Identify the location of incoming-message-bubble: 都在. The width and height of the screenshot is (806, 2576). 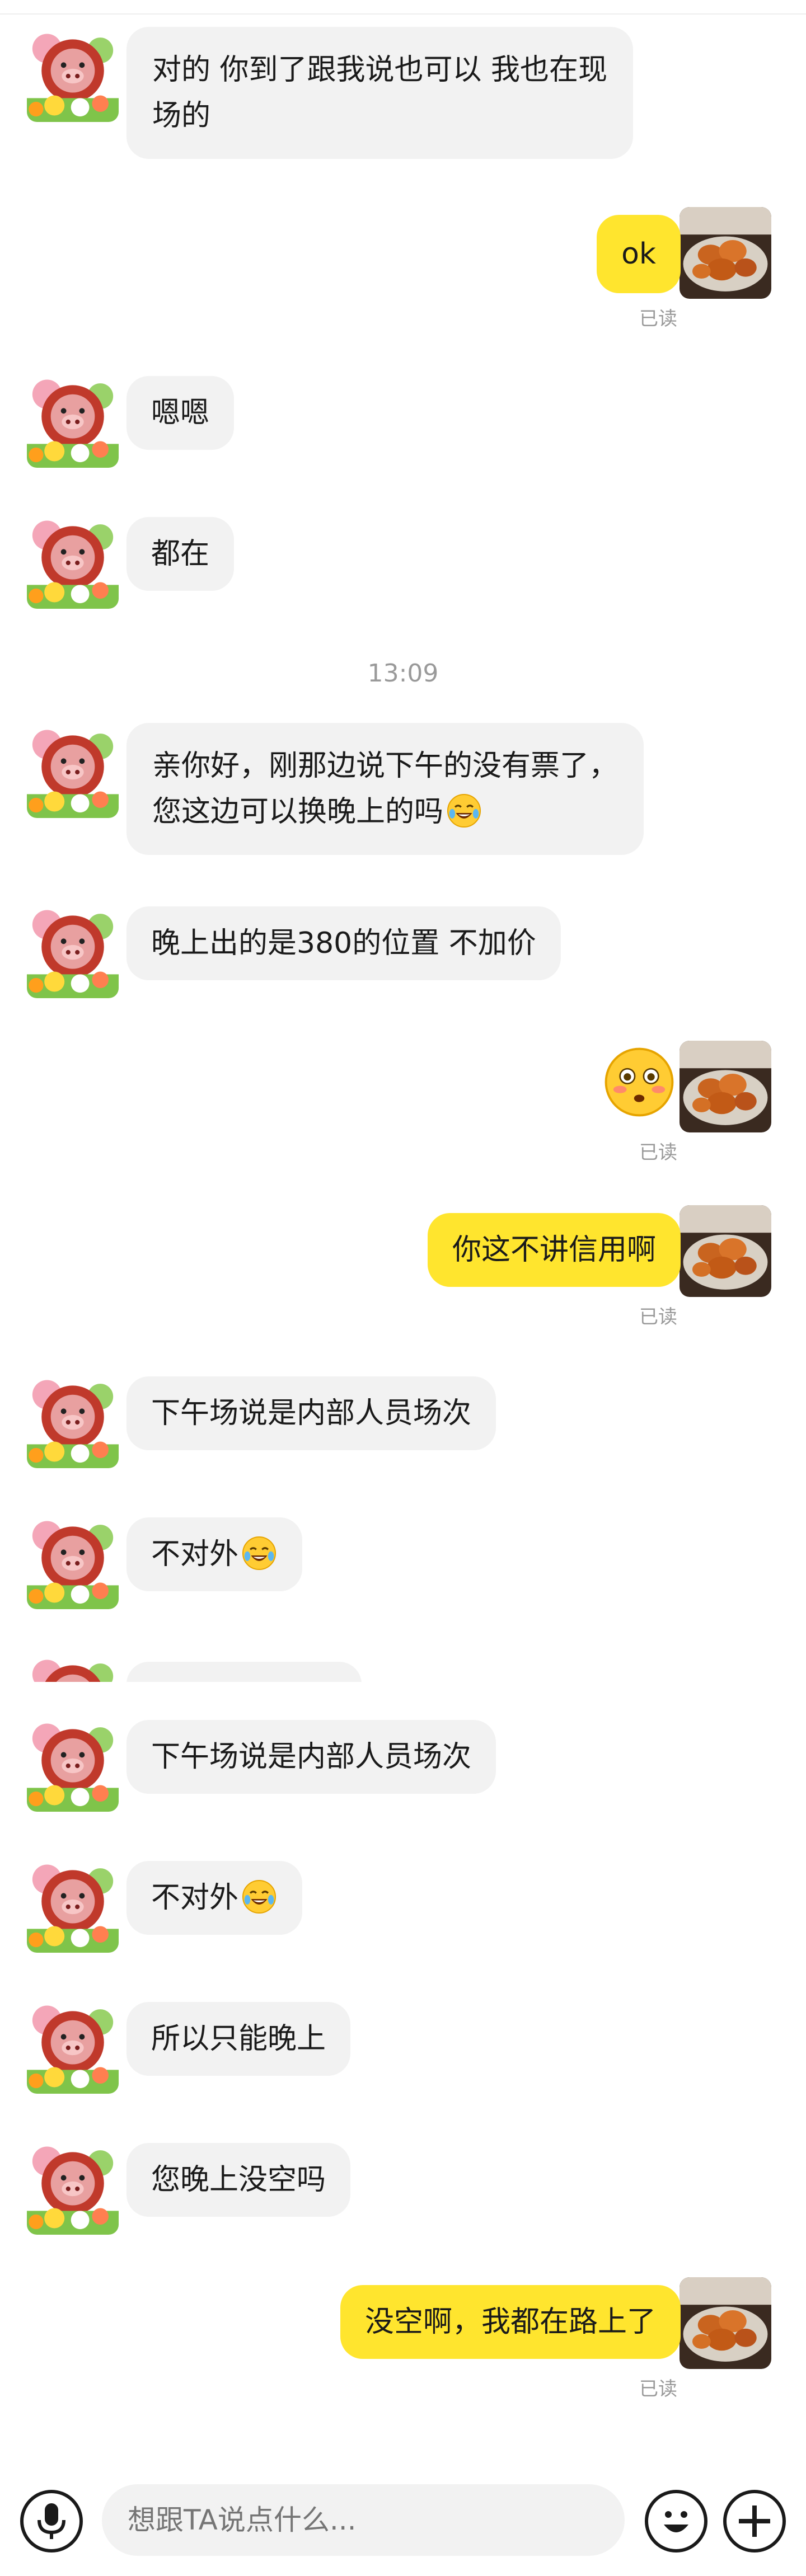
(180, 554).